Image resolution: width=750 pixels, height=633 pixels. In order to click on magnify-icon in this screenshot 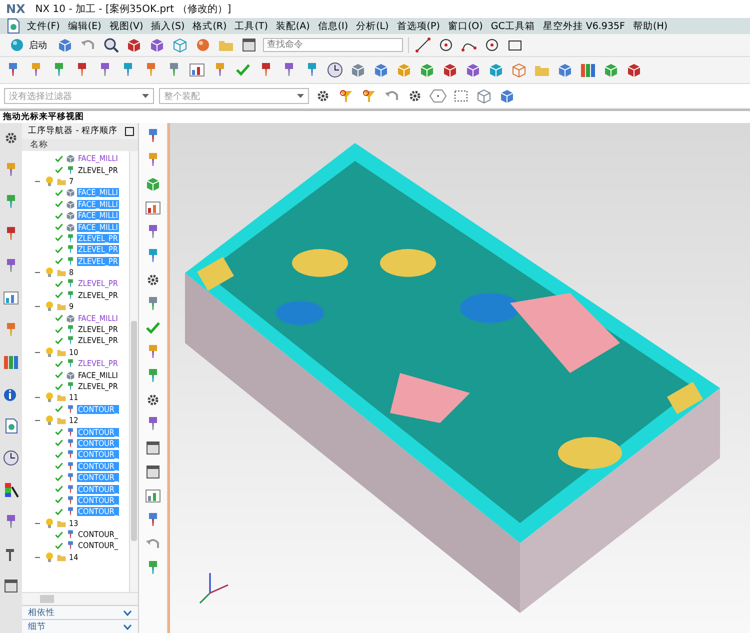, I will do `click(111, 45)`.